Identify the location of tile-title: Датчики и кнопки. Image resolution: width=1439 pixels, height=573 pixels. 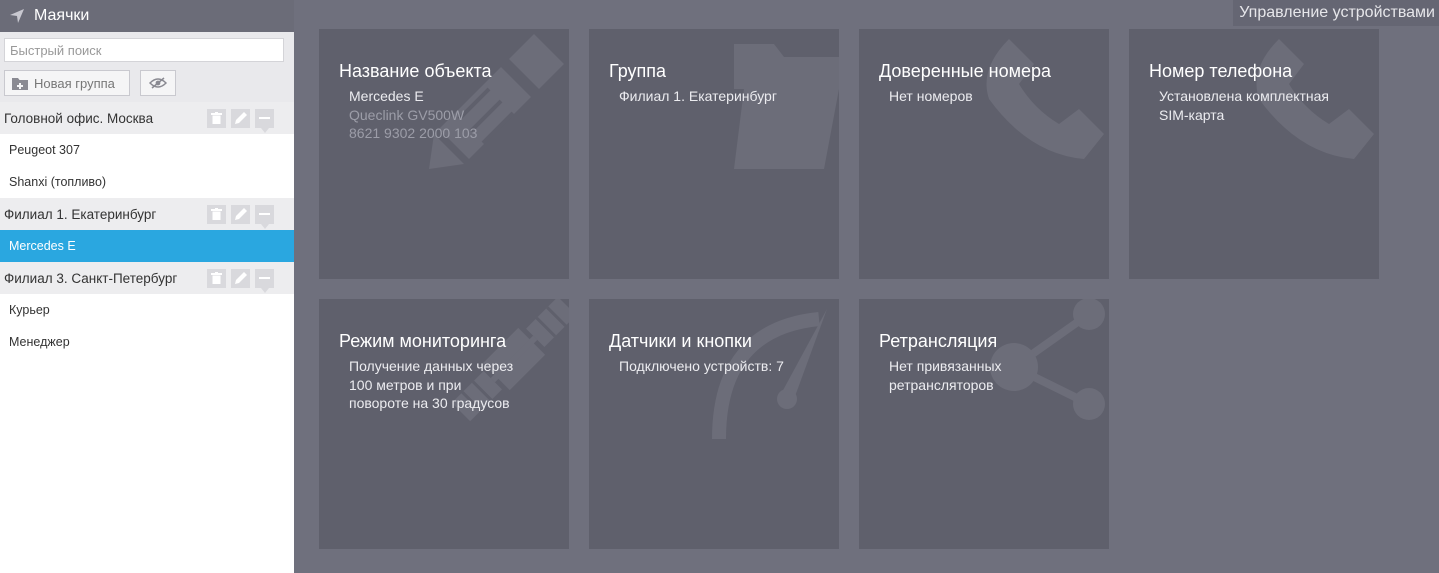
(680, 341).